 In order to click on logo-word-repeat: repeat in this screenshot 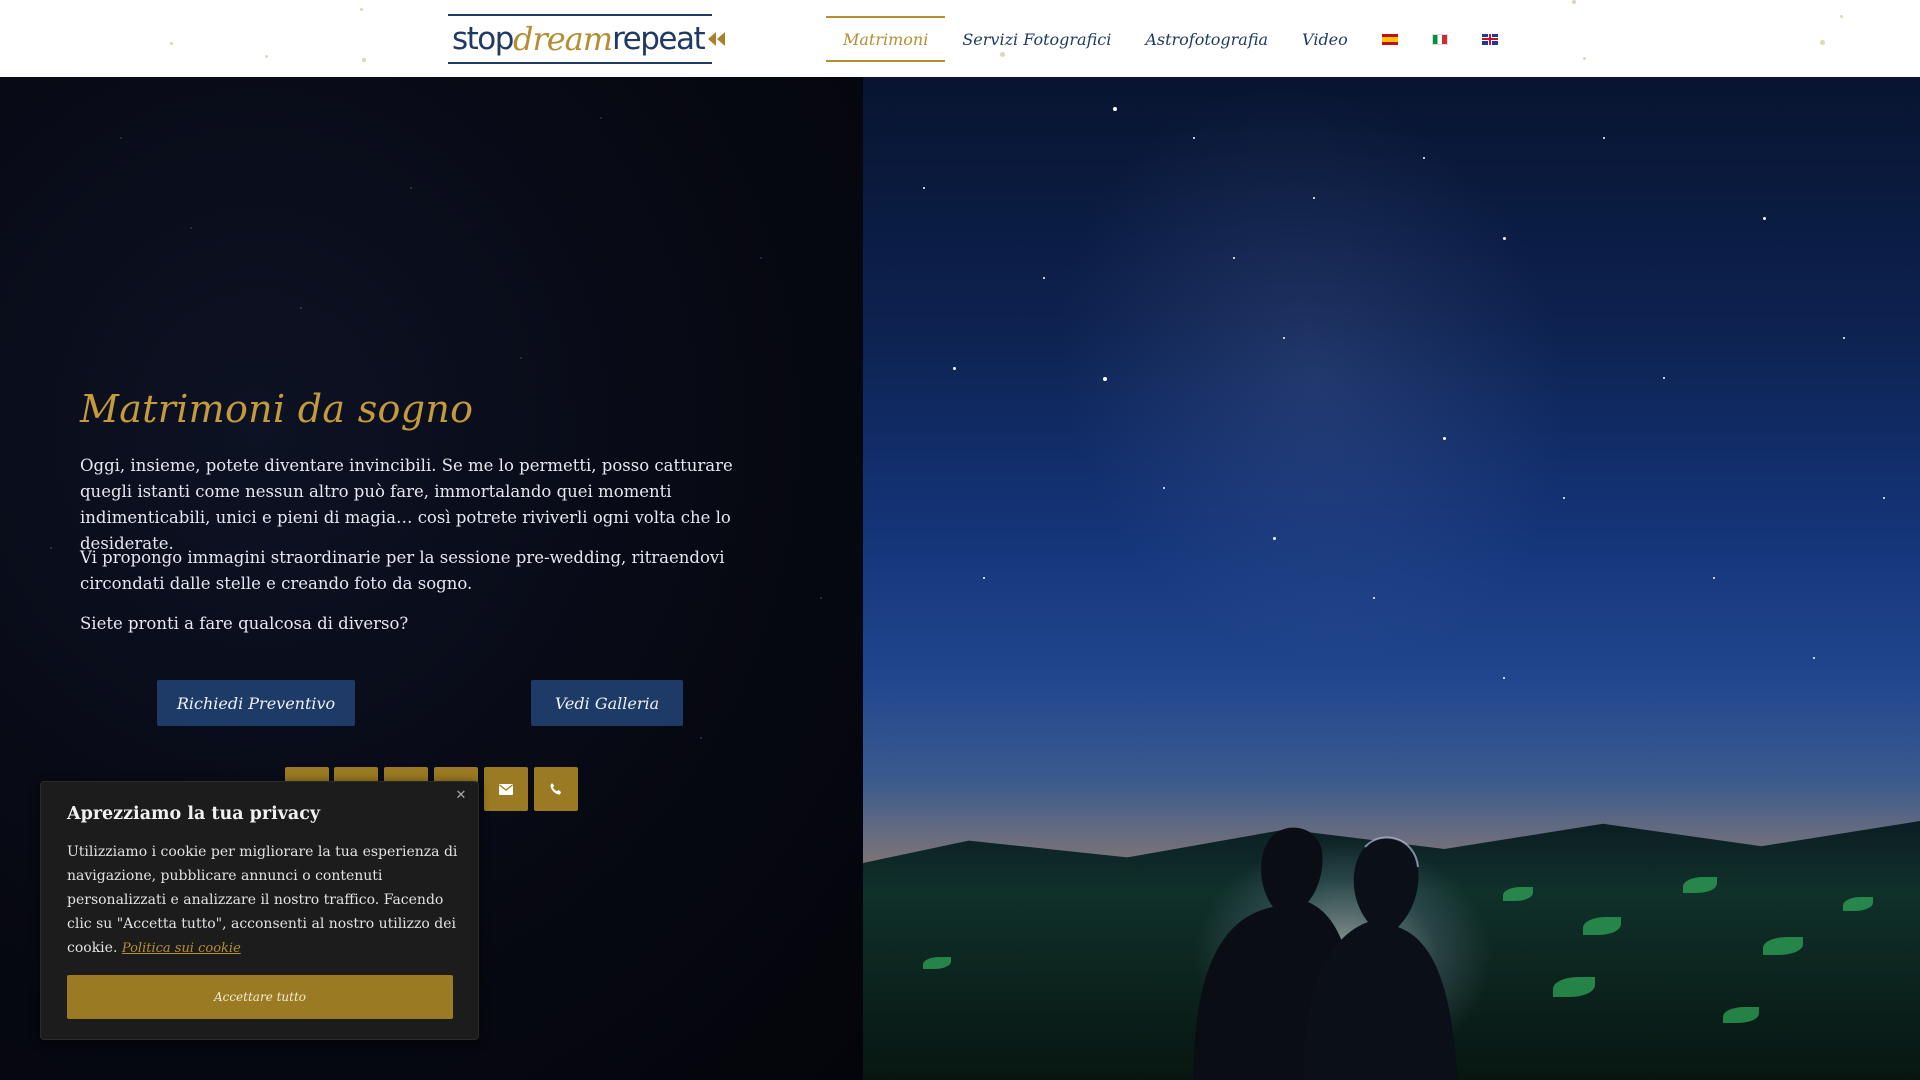, I will do `click(659, 39)`.